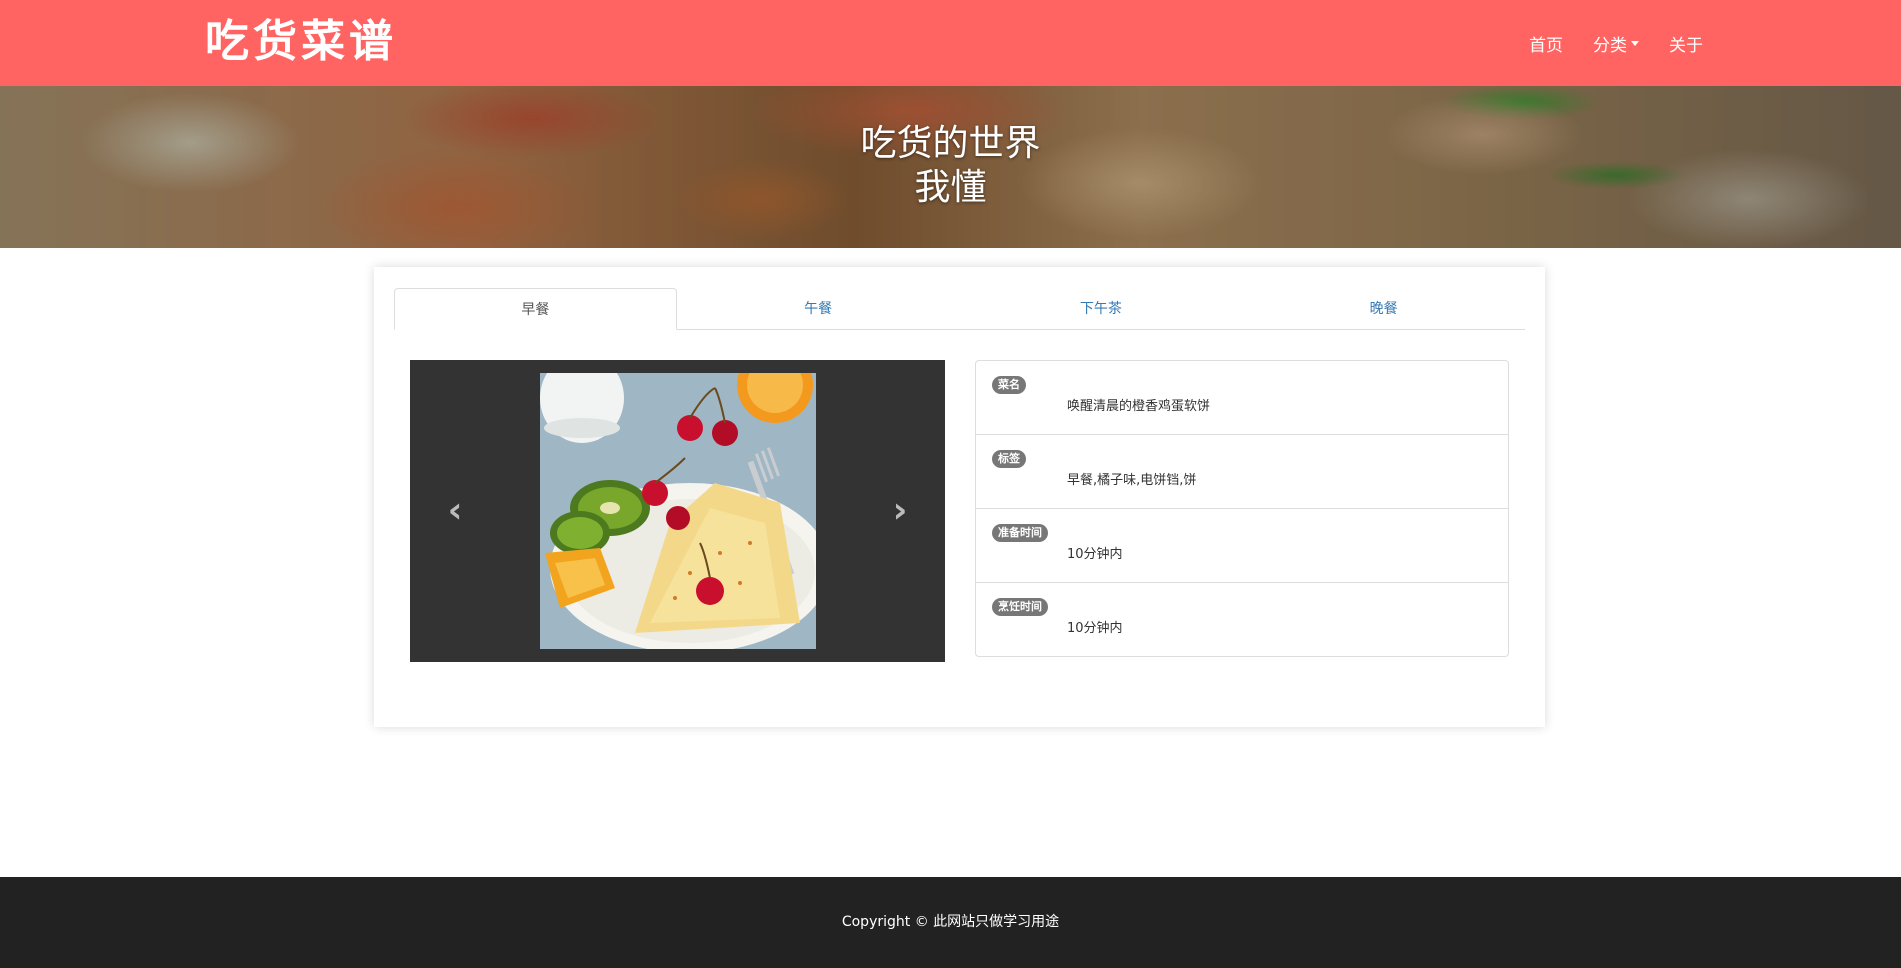  Describe the element at coordinates (1139, 406) in the screenshot. I see `recipe-name-value: 唤醒清晨的橙香鸡蛋软饼` at that location.